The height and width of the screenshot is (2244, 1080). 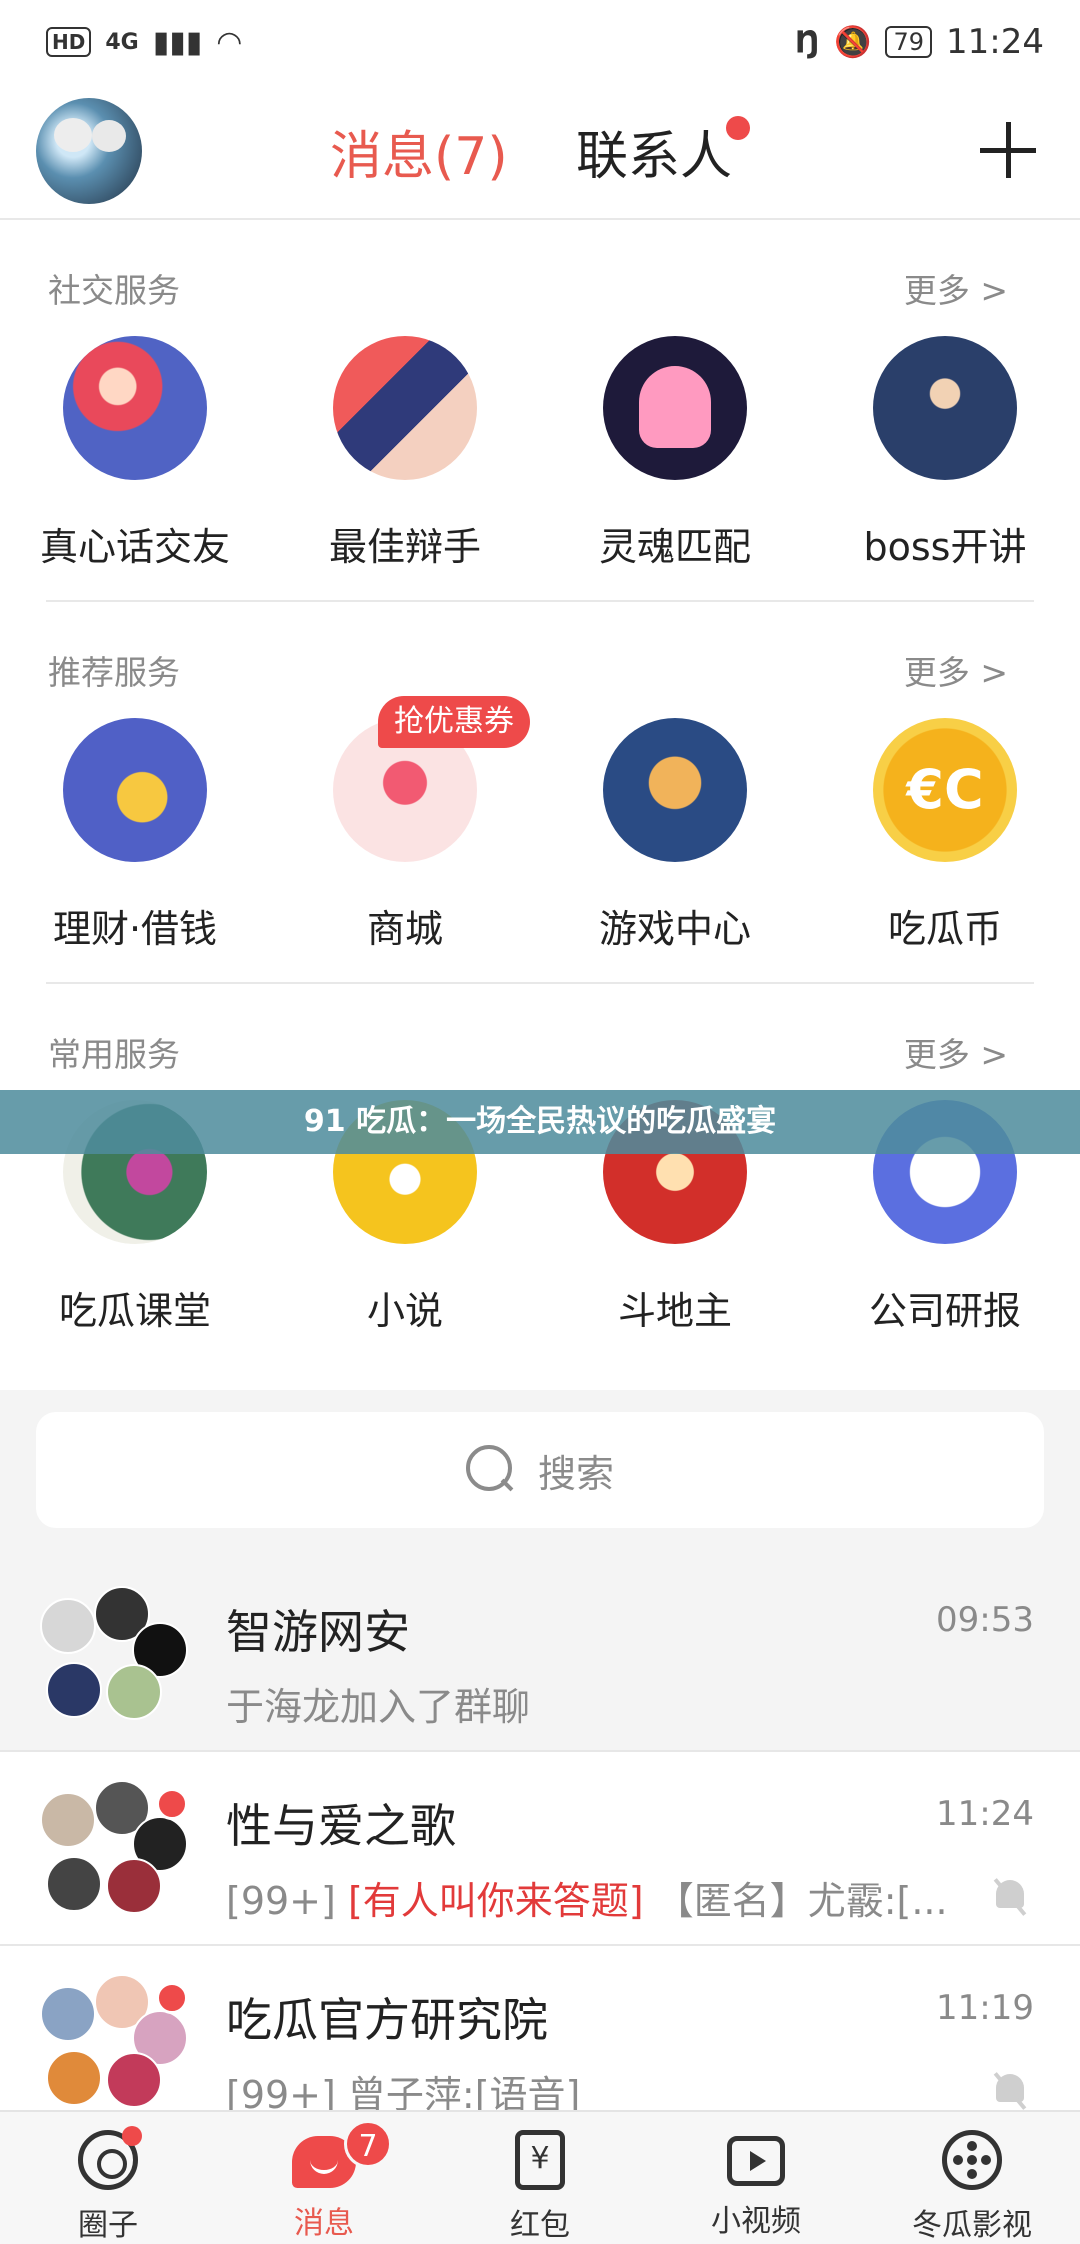 I want to click on chat-name: 智游网安, so click(x=318, y=1632).